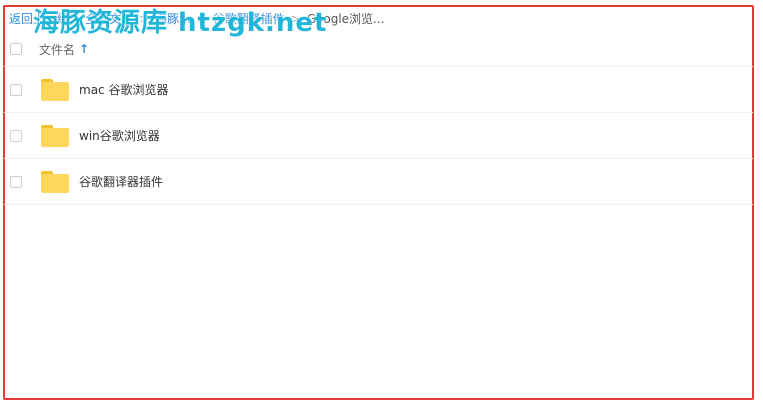 Image resolution: width=763 pixels, height=405 pixels. What do you see at coordinates (378, 49) in the screenshot?
I see `file-list-header: 文件名 ↑` at bounding box center [378, 49].